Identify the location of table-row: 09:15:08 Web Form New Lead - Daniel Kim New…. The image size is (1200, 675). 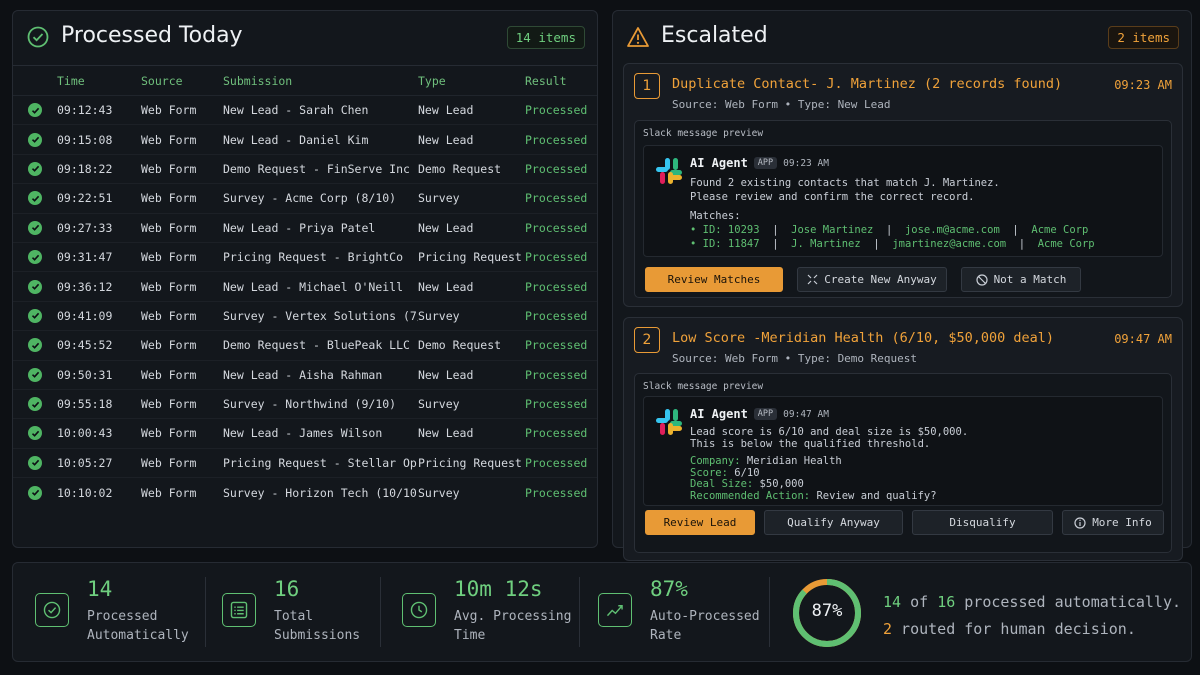
(305, 140).